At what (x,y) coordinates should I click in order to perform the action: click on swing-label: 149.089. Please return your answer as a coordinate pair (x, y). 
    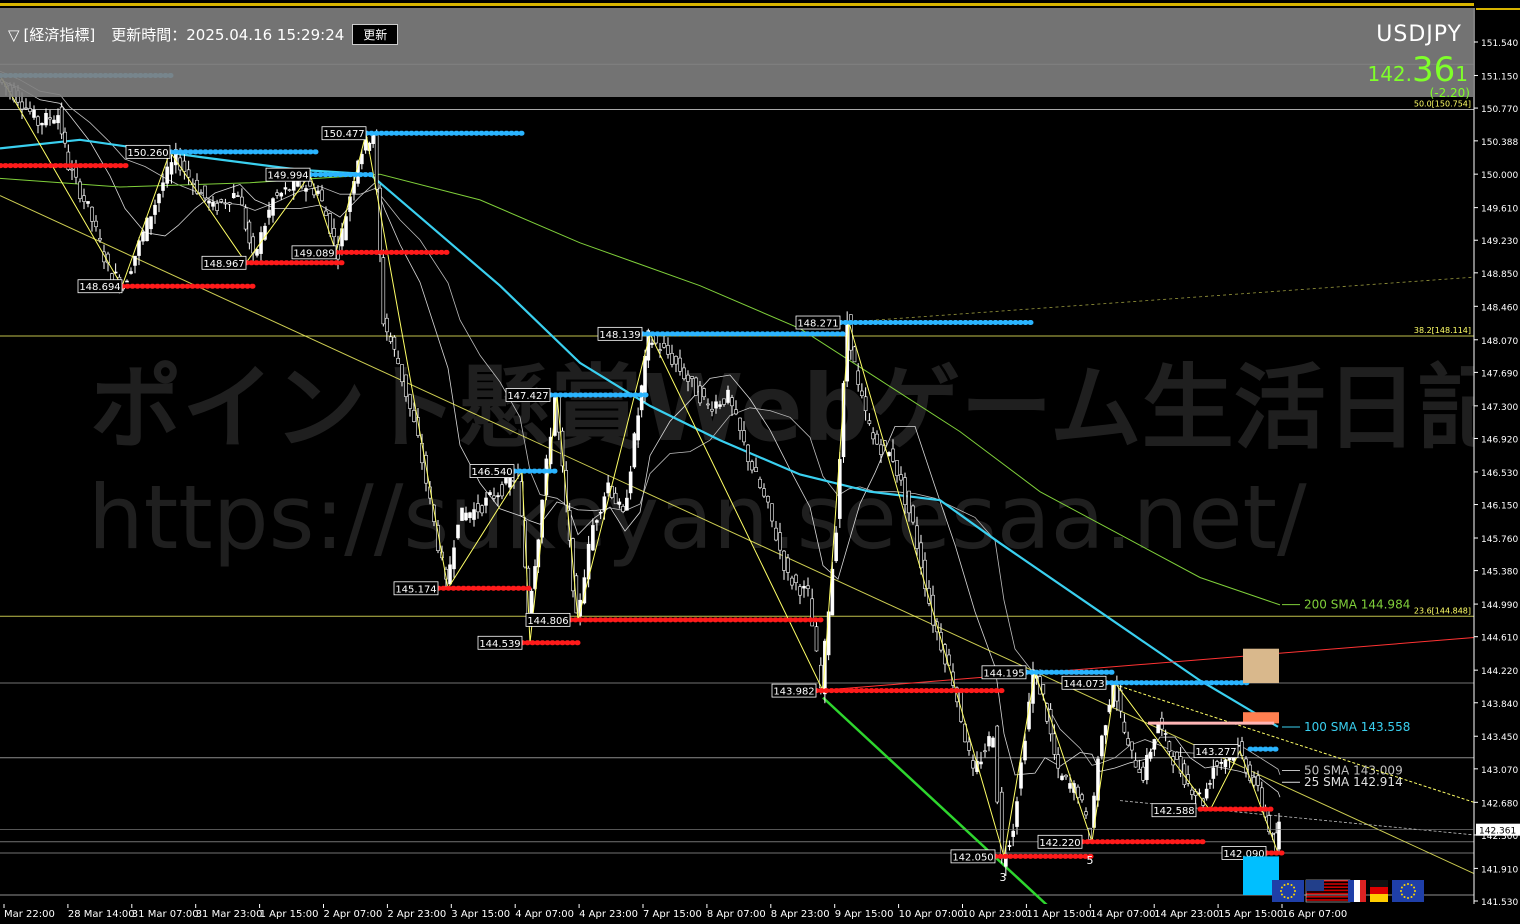
    Looking at the image, I should click on (313, 253).